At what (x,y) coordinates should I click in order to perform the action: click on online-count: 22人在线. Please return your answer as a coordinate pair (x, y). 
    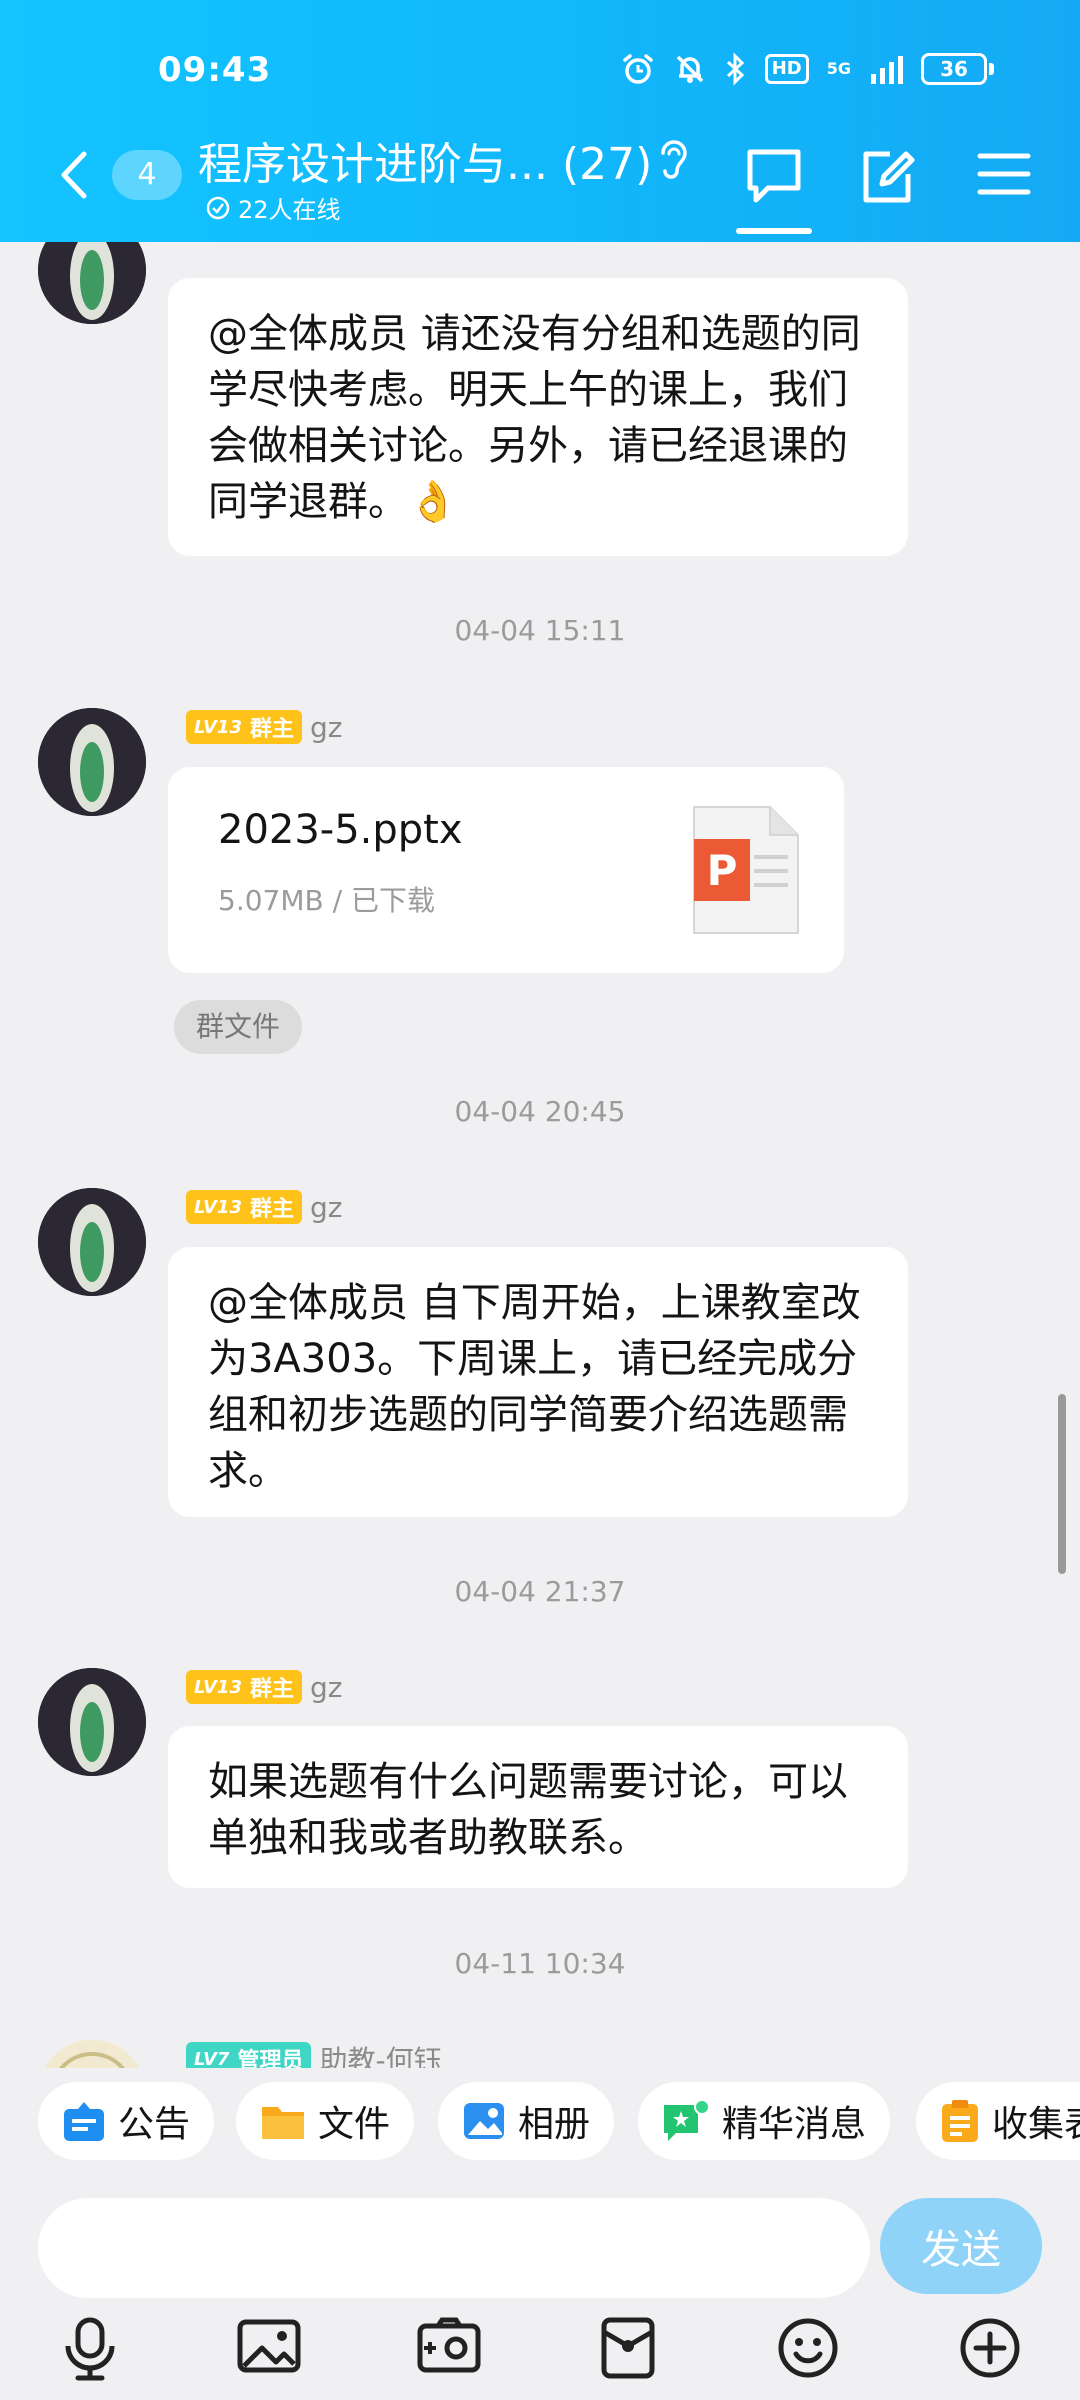
    Looking at the image, I should click on (289, 210).